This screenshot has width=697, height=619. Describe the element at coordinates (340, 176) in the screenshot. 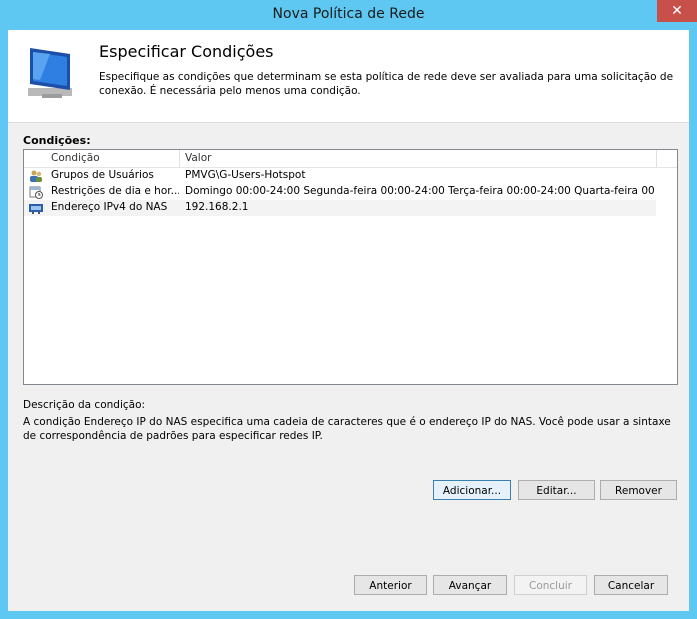

I see `list-item: Grupos de Usuários PMVG\G-Users-Hotspot` at that location.